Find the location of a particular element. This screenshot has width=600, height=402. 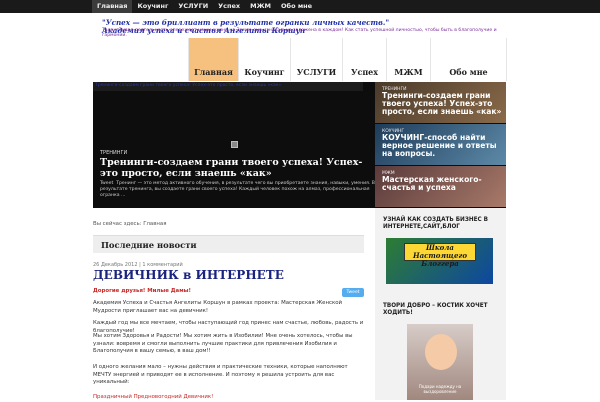

photo-caption: Подари надежду на выздоровление is located at coordinates (440, 389).